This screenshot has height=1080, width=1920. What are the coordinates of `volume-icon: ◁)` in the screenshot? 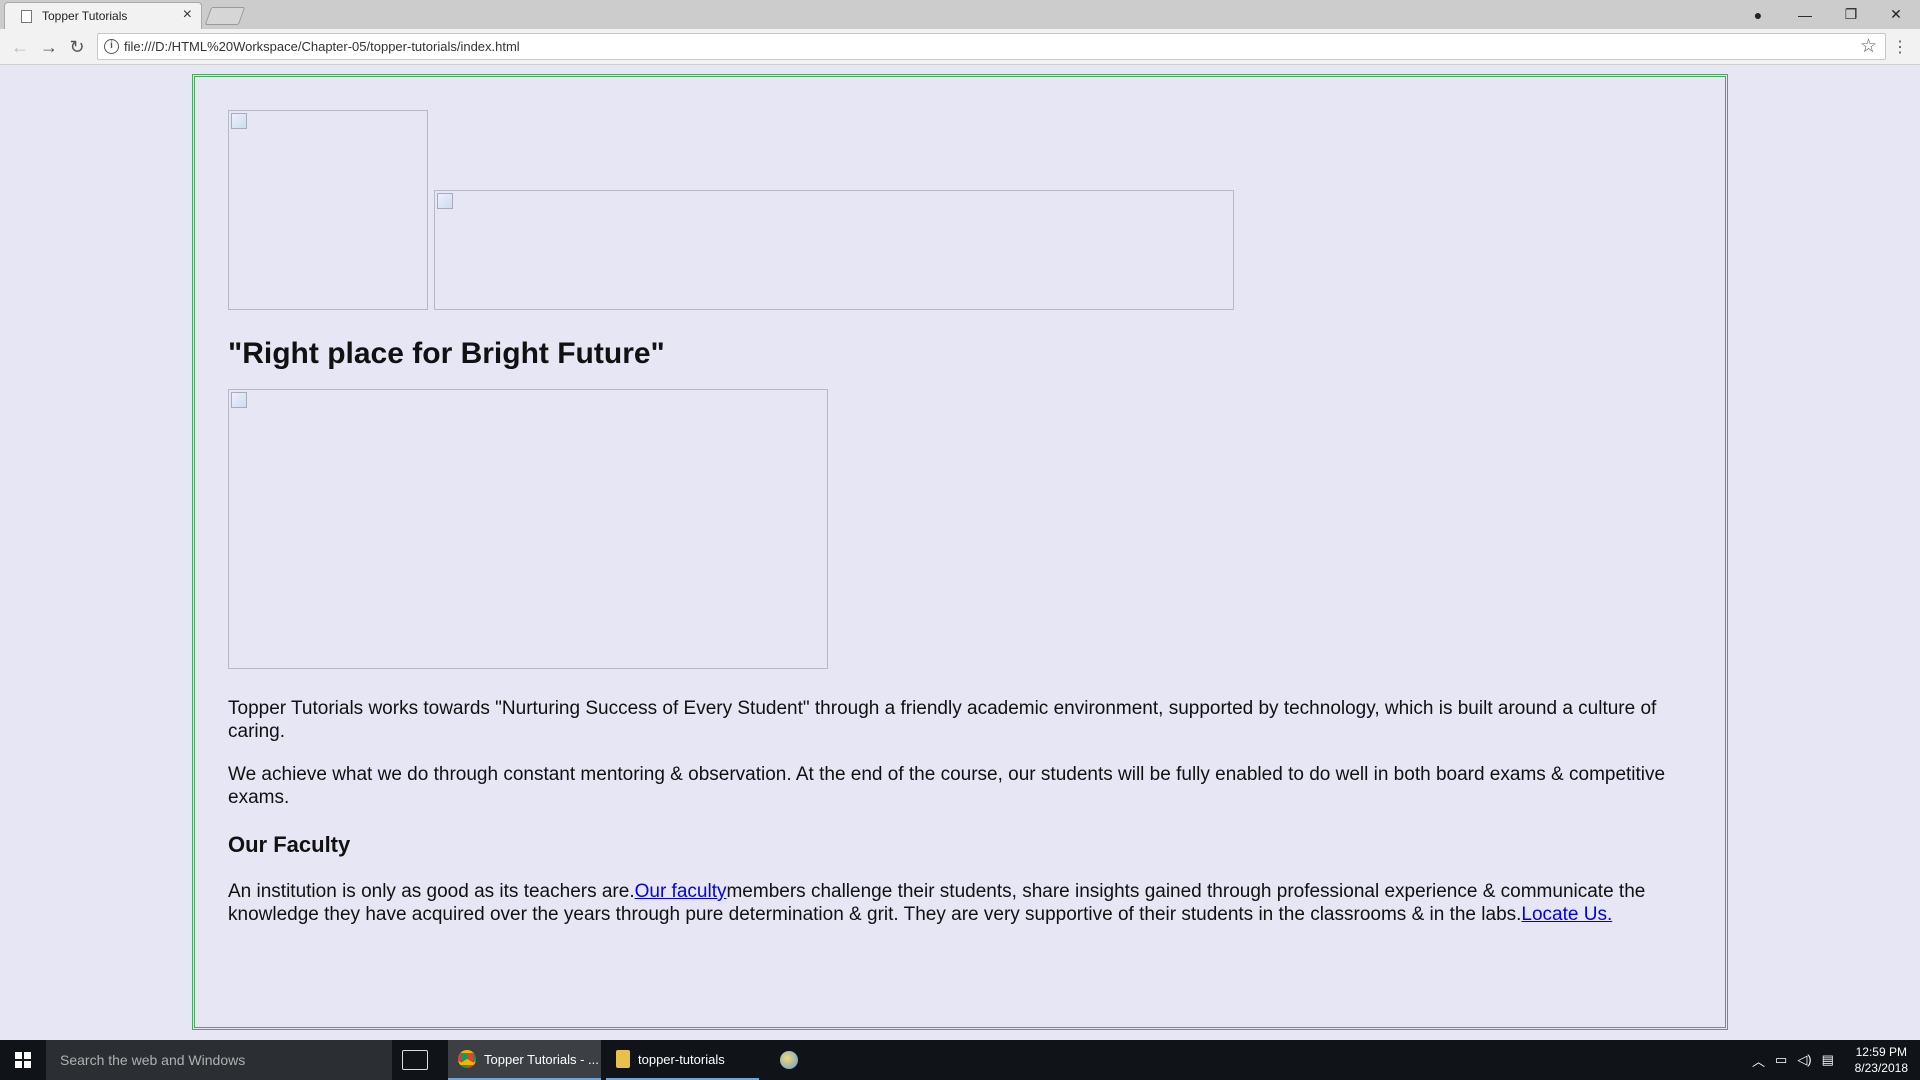 It's located at (1804, 1060).